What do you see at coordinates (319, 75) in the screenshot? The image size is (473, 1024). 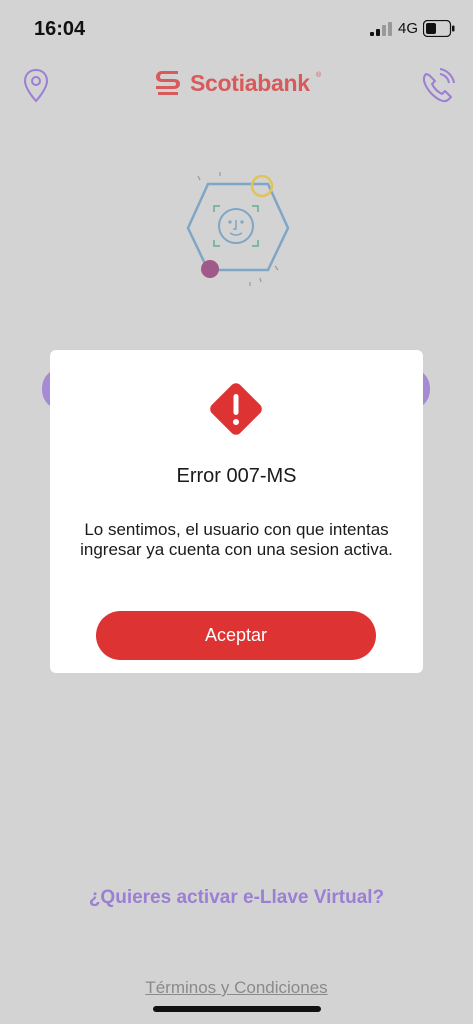 I see `logo-registered-mark: ®` at bounding box center [319, 75].